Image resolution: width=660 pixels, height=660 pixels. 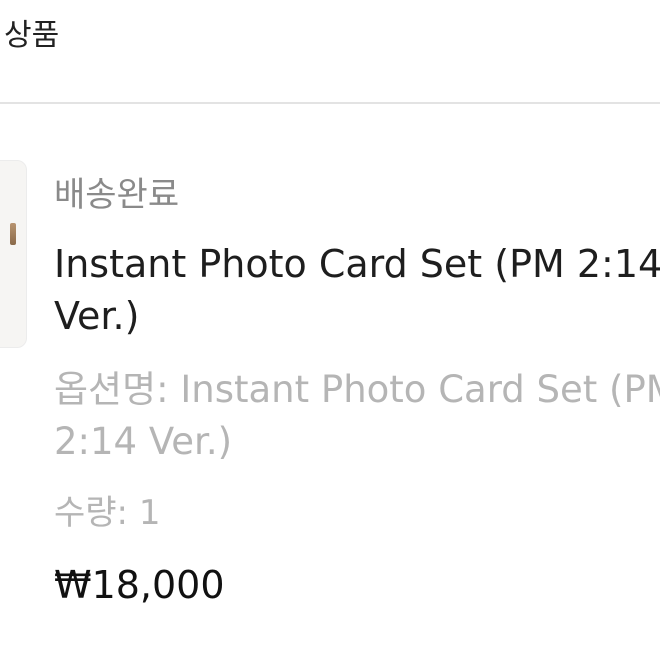 I want to click on item-price: ₩18,000, so click(x=139, y=585).